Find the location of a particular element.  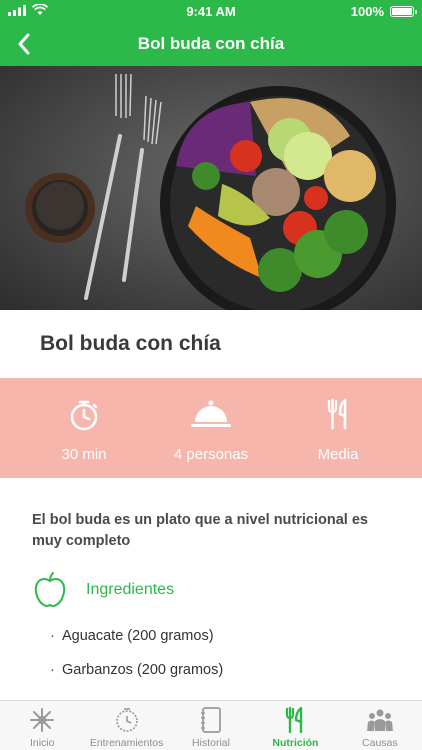

tab-label: Causas is located at coordinates (380, 743).